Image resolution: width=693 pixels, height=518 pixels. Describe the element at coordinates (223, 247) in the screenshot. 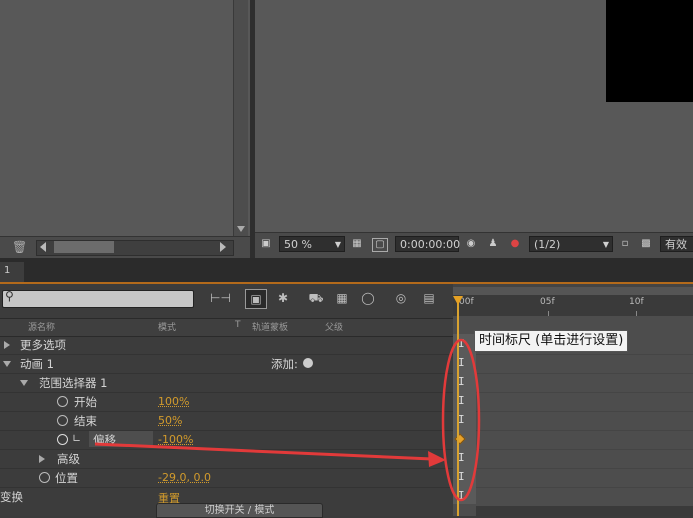

I see `scroll-right-icon` at that location.